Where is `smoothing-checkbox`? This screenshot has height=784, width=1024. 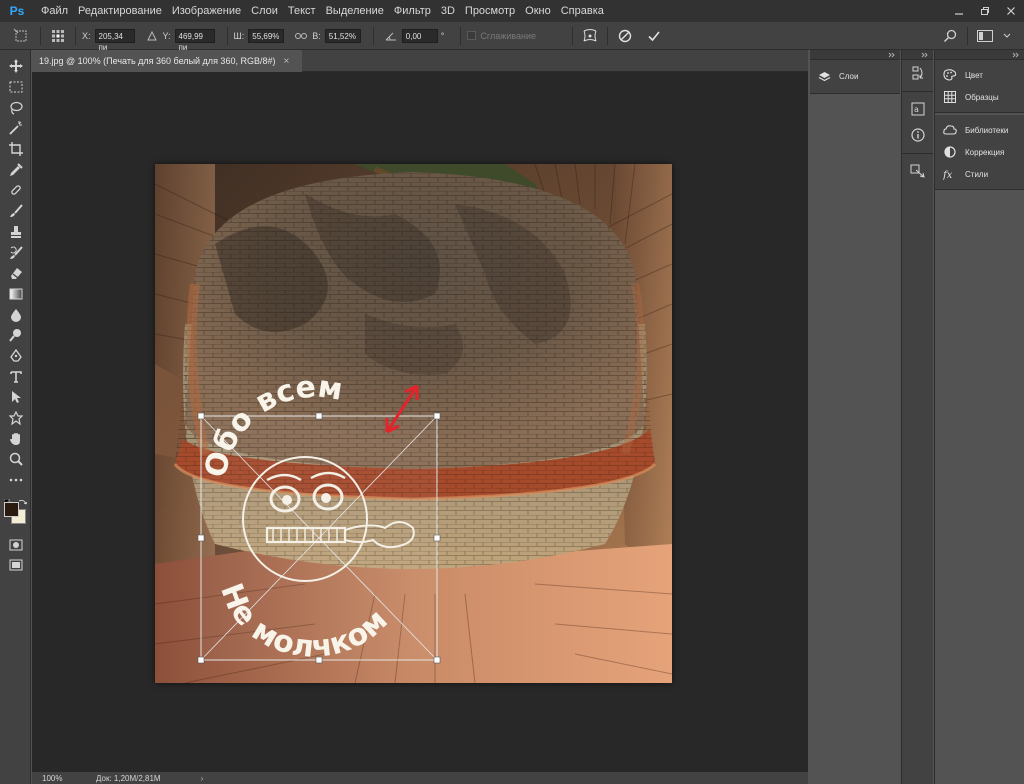 smoothing-checkbox is located at coordinates (472, 35).